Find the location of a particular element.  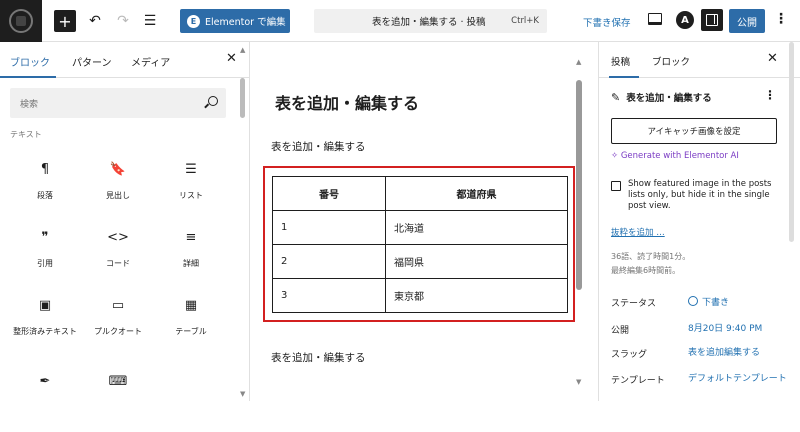

publish-button: 公開 is located at coordinates (747, 21).